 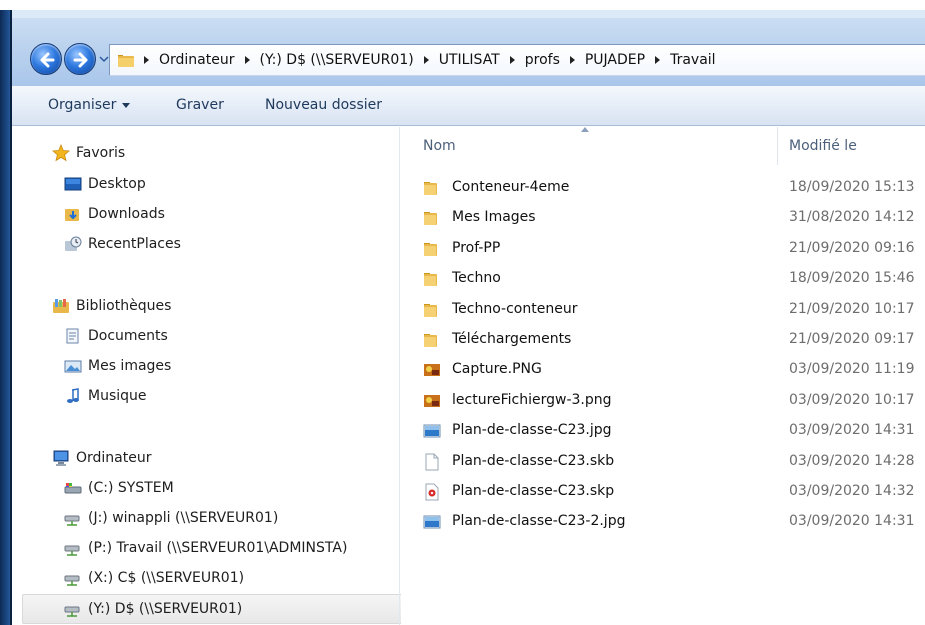 I want to click on column-header-row: Nom Modifié le, so click(x=663, y=146).